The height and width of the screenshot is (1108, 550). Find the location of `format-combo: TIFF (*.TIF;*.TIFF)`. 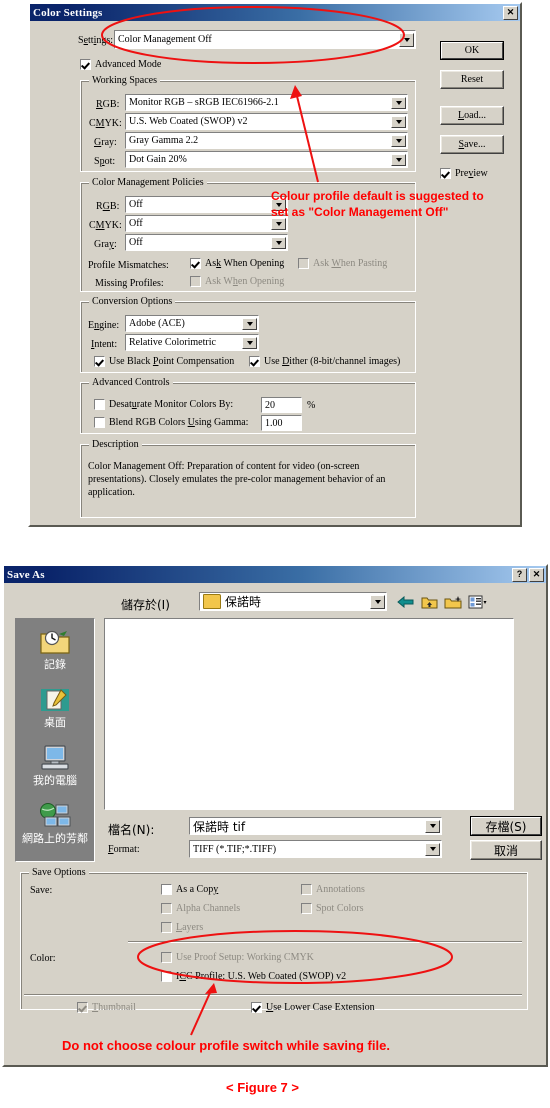

format-combo: TIFF (*.TIF;*.TIFF) is located at coordinates (315, 849).